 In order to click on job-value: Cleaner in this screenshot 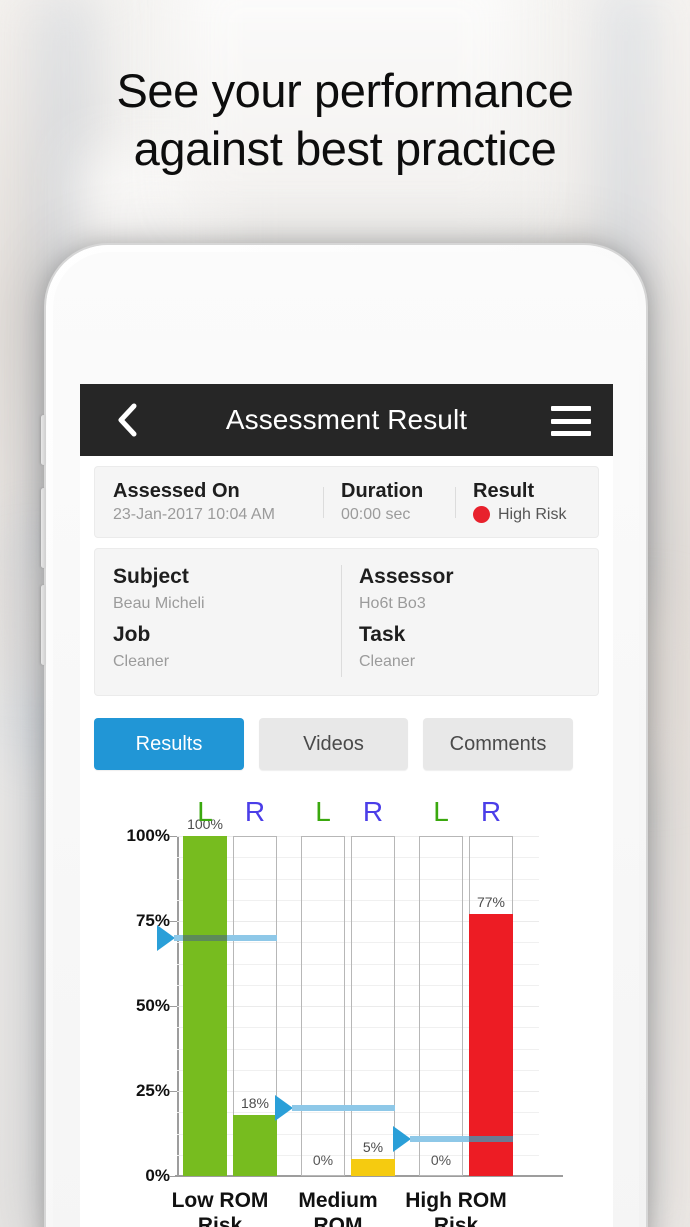, I will do `click(141, 661)`.